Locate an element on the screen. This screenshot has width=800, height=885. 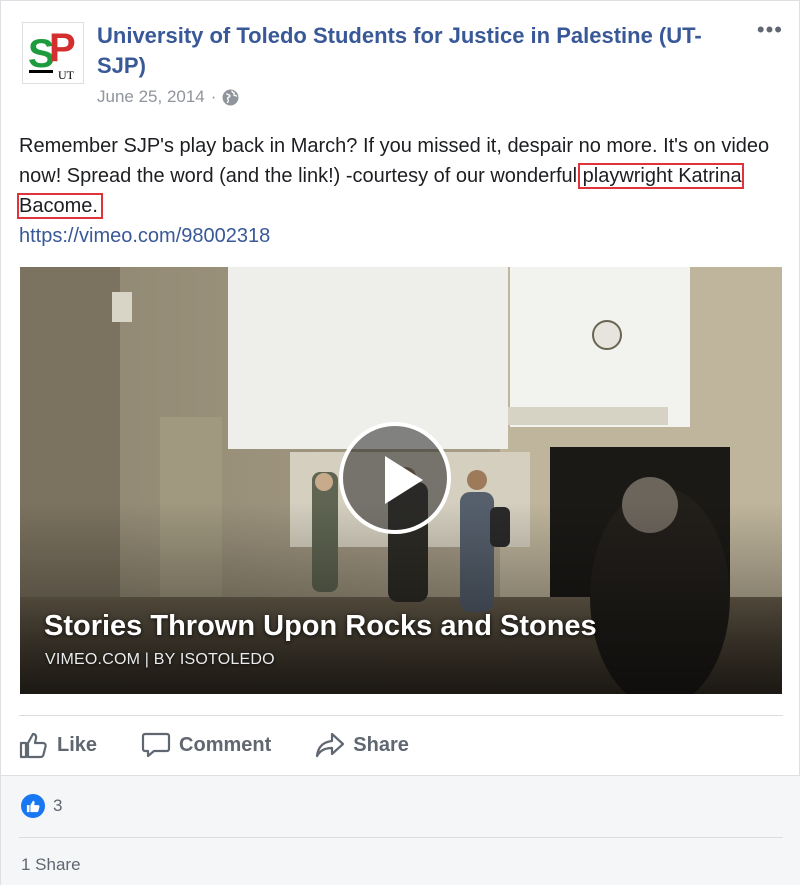
share-button: Share is located at coordinates (362, 745).